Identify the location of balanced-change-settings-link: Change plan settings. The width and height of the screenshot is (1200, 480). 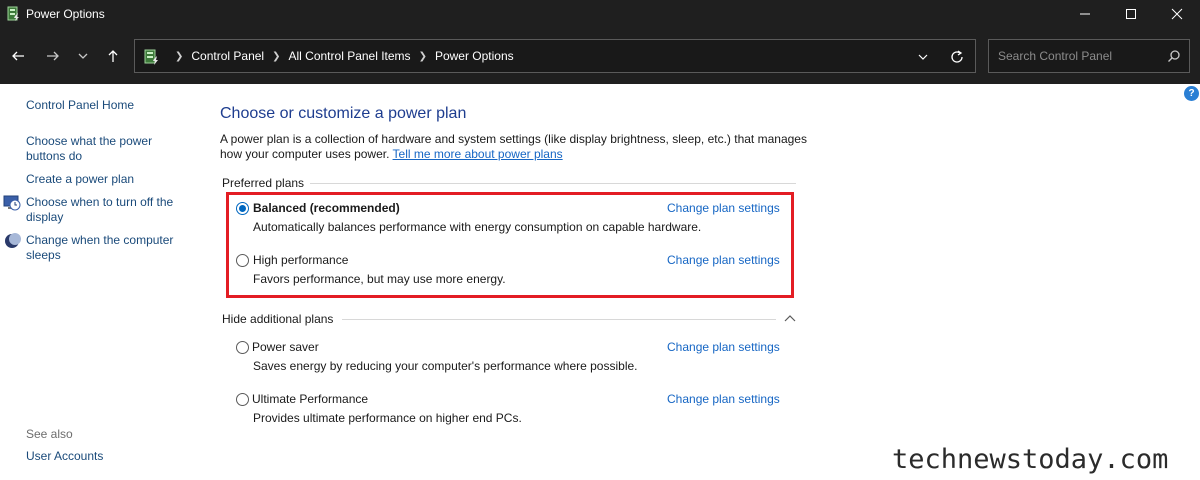
(723, 208).